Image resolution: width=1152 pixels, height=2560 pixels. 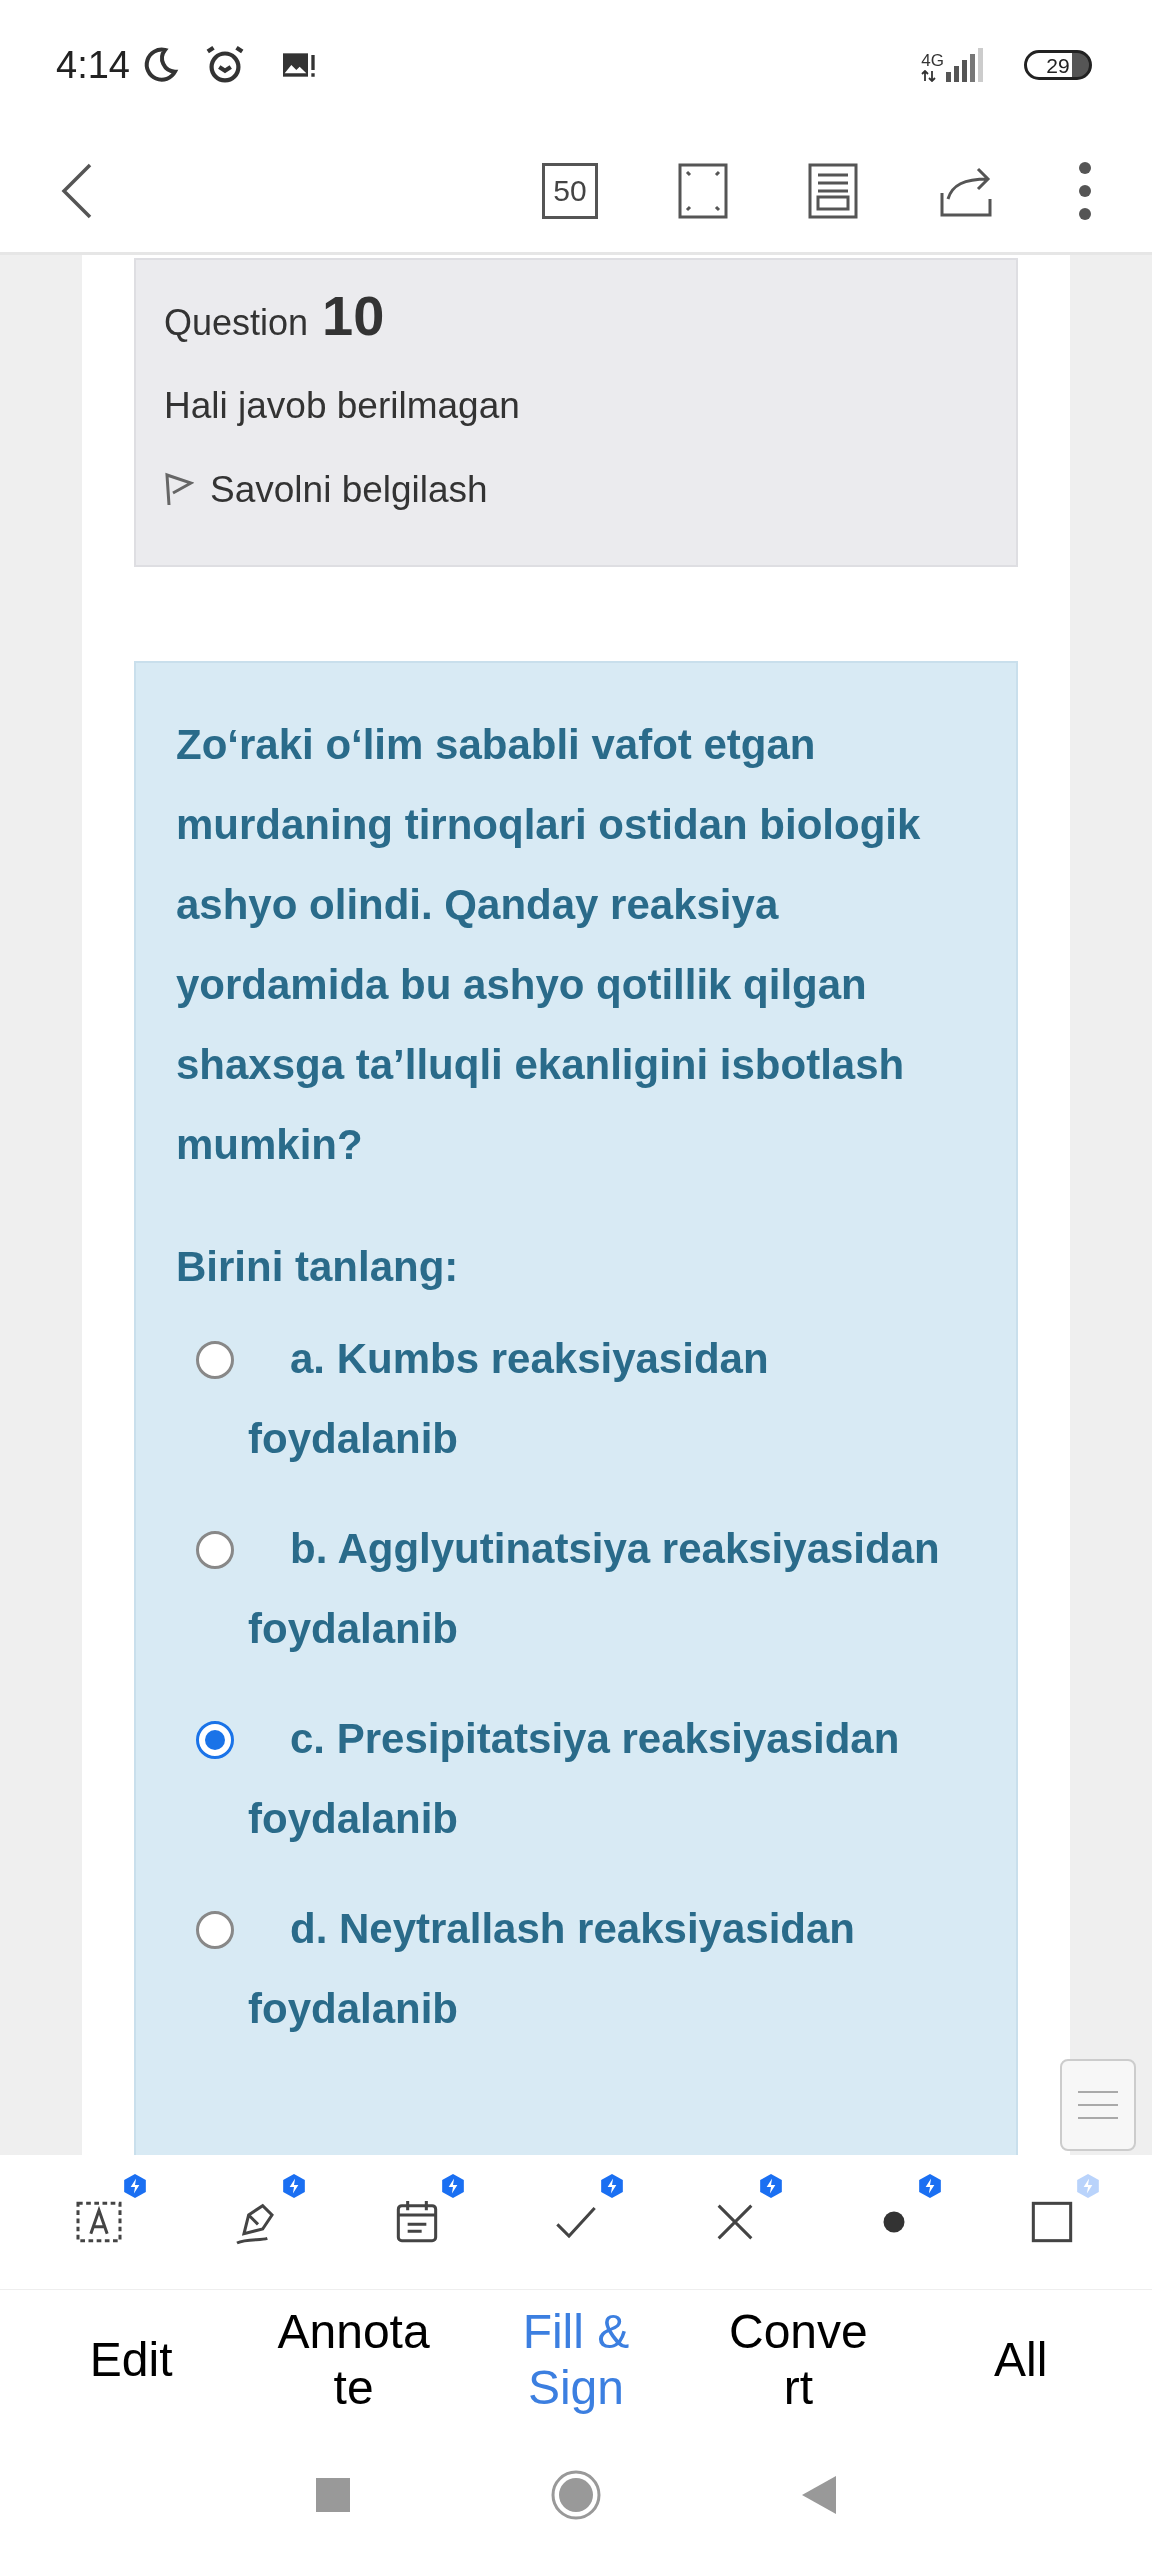 I want to click on answer-option: d. Neytrallash reaksiyasidan foydalanib, so click(x=614, y=1969).